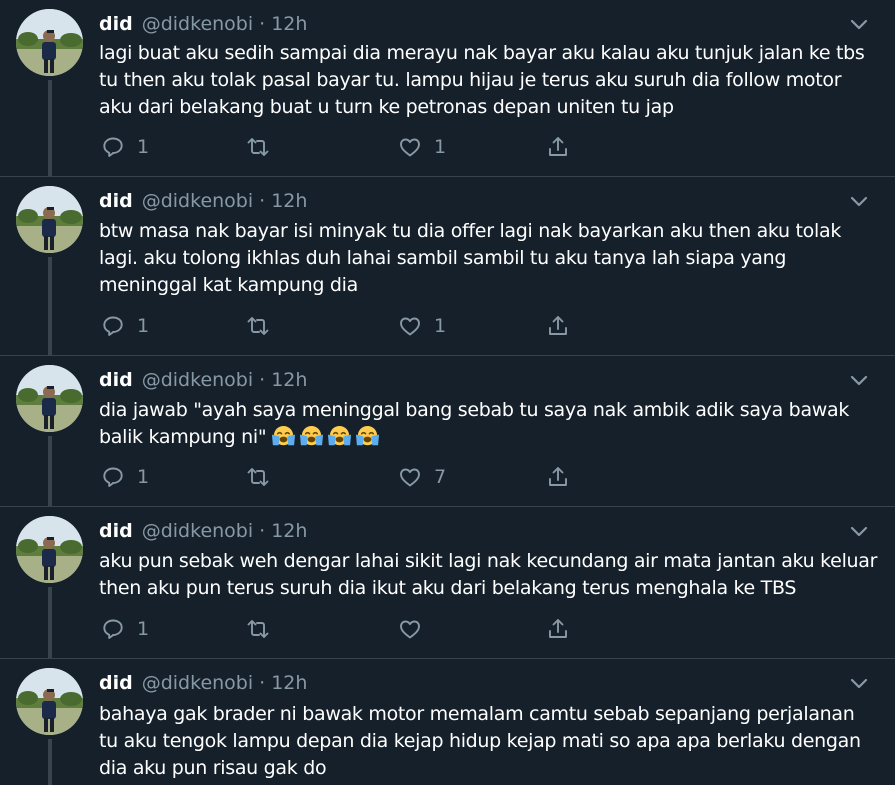  I want to click on tweet-actions: 1, so click(339, 629).